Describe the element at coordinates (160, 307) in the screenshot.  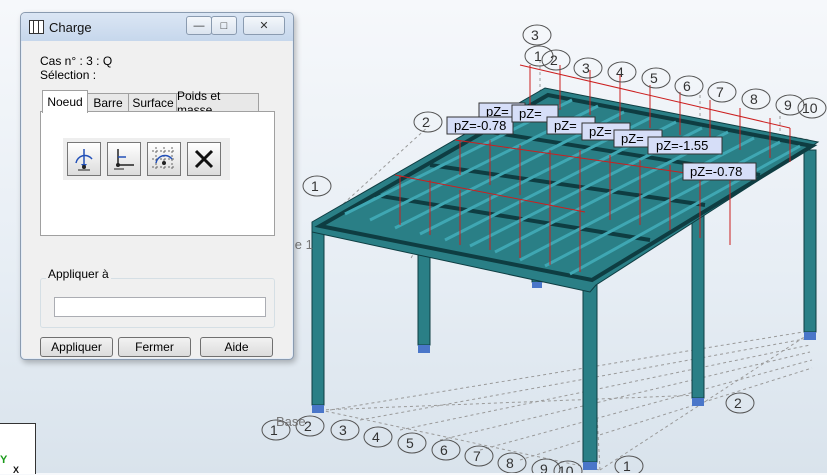
I see `apply-to-input` at that location.